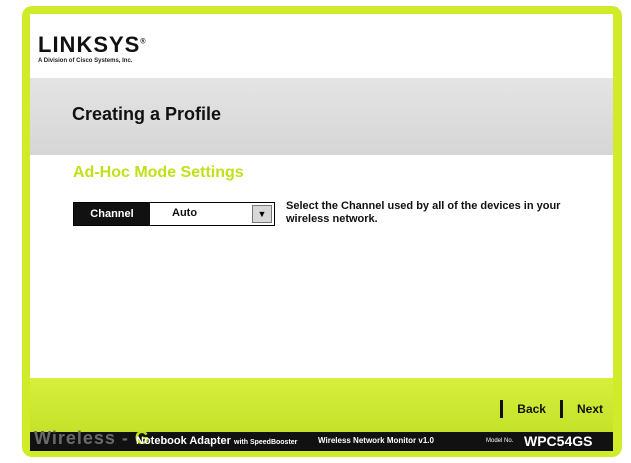 Image resolution: width=631 pixels, height=463 pixels. Describe the element at coordinates (112, 214) in the screenshot. I see `channel-label: Channel` at that location.